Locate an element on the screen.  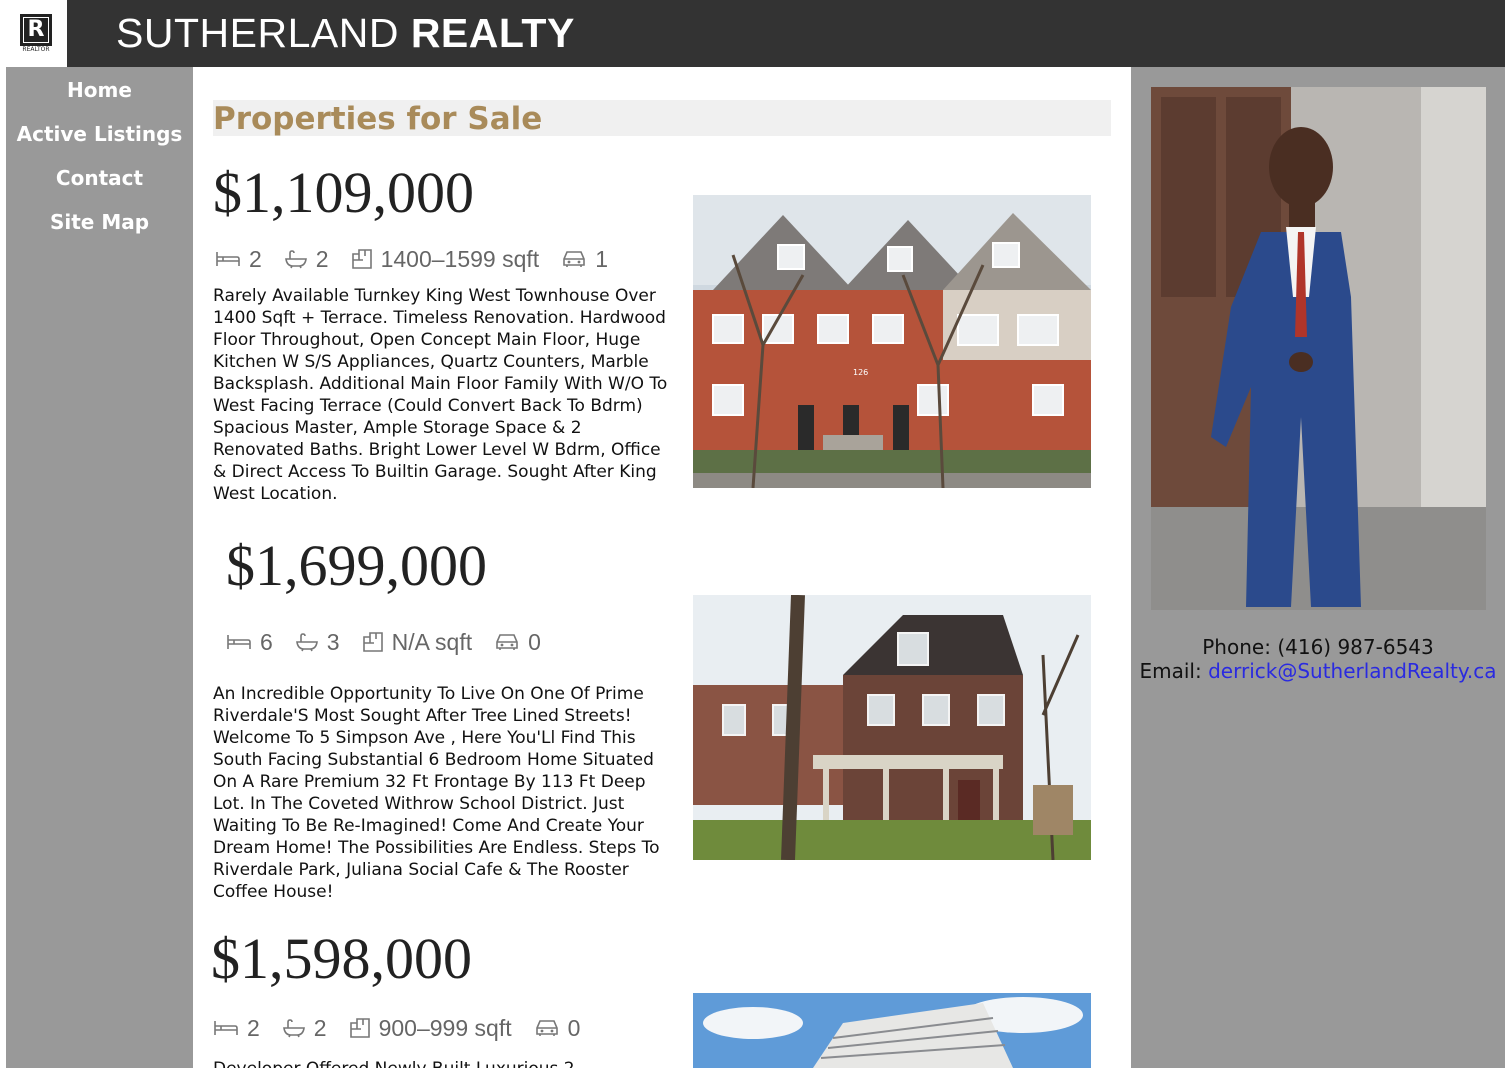
parking-stat: 1 is located at coordinates (584, 259).